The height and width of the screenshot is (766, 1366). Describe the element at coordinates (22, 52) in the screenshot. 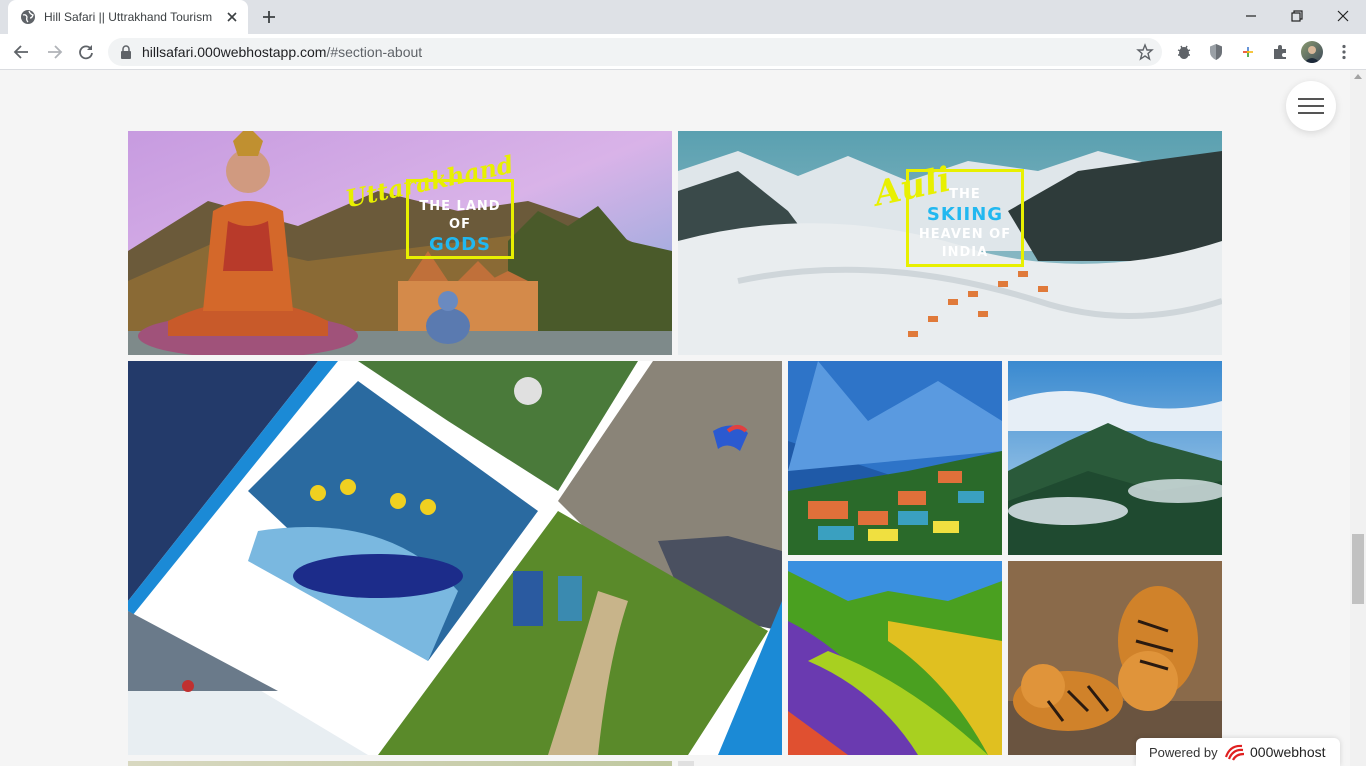

I see `back-icon` at that location.